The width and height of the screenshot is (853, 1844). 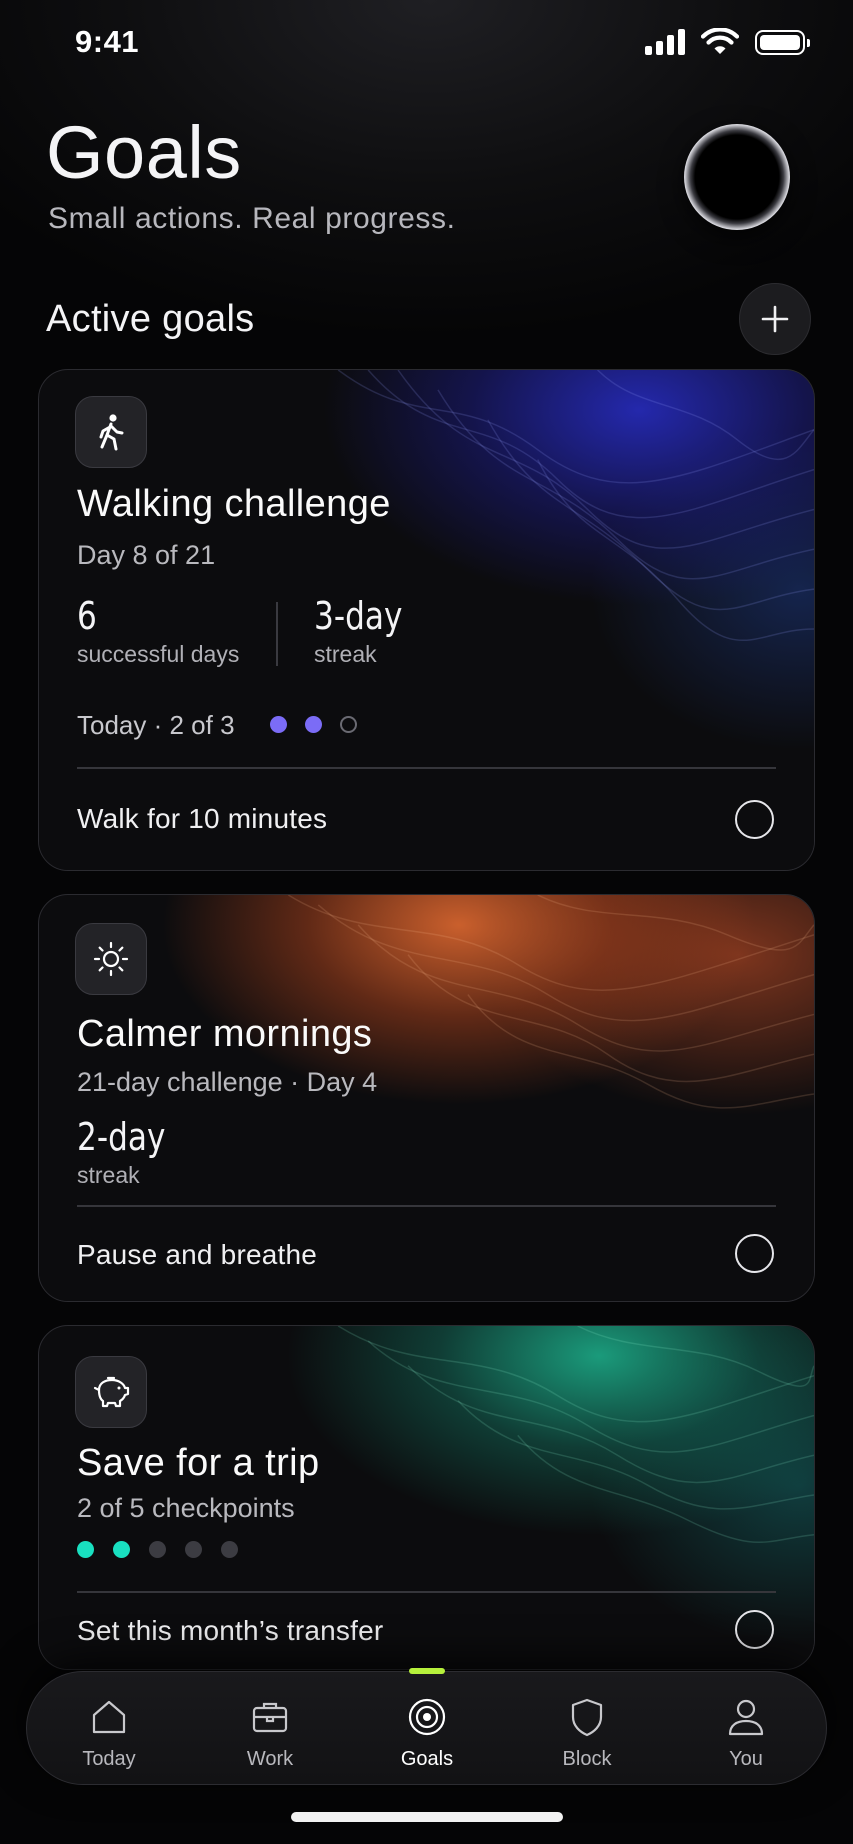 I want to click on briefcase-icon, so click(x=270, y=1717).